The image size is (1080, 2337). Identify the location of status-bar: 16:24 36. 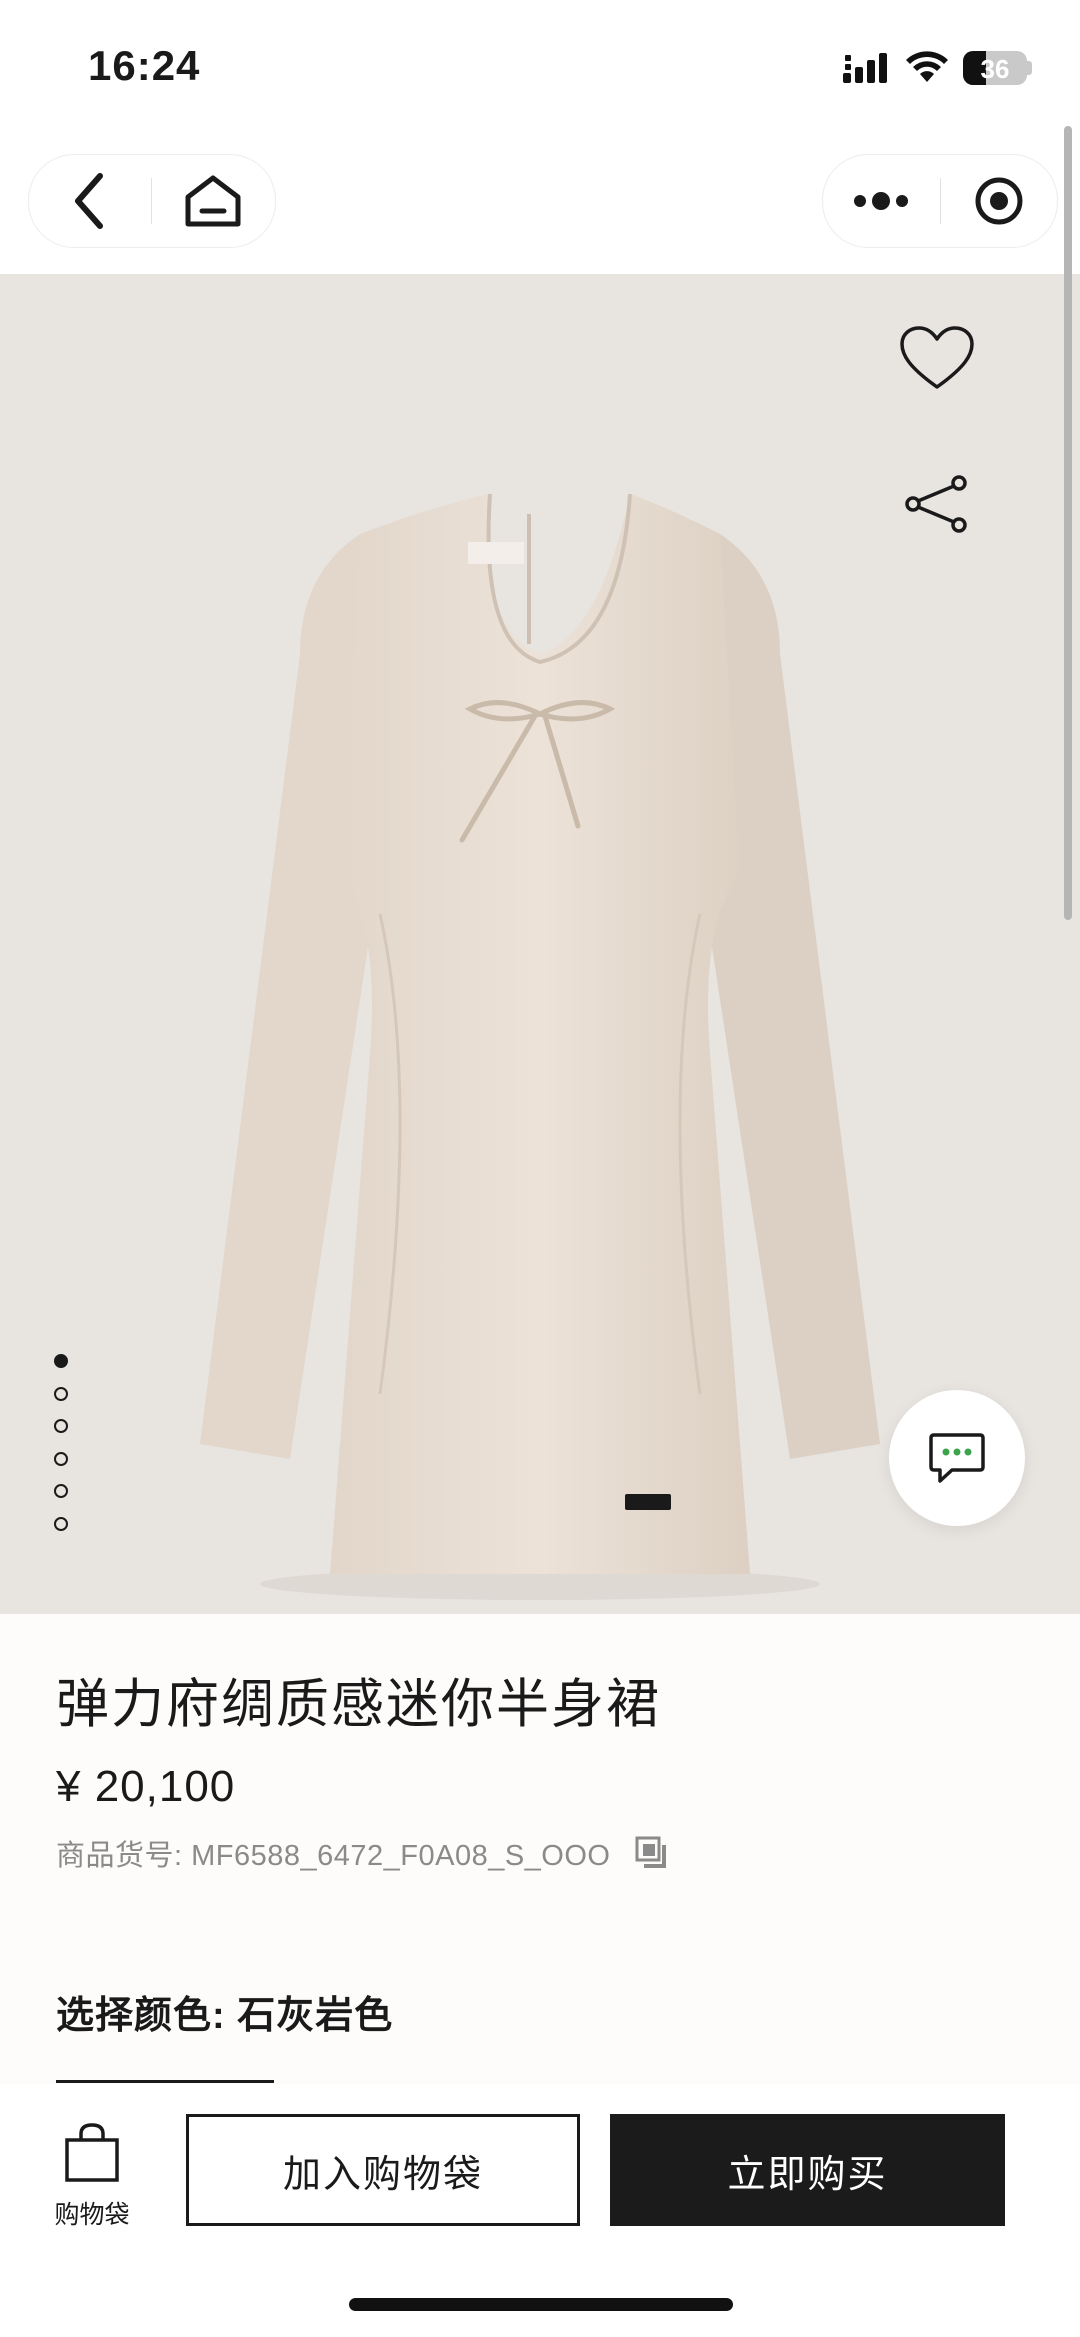
(540, 70).